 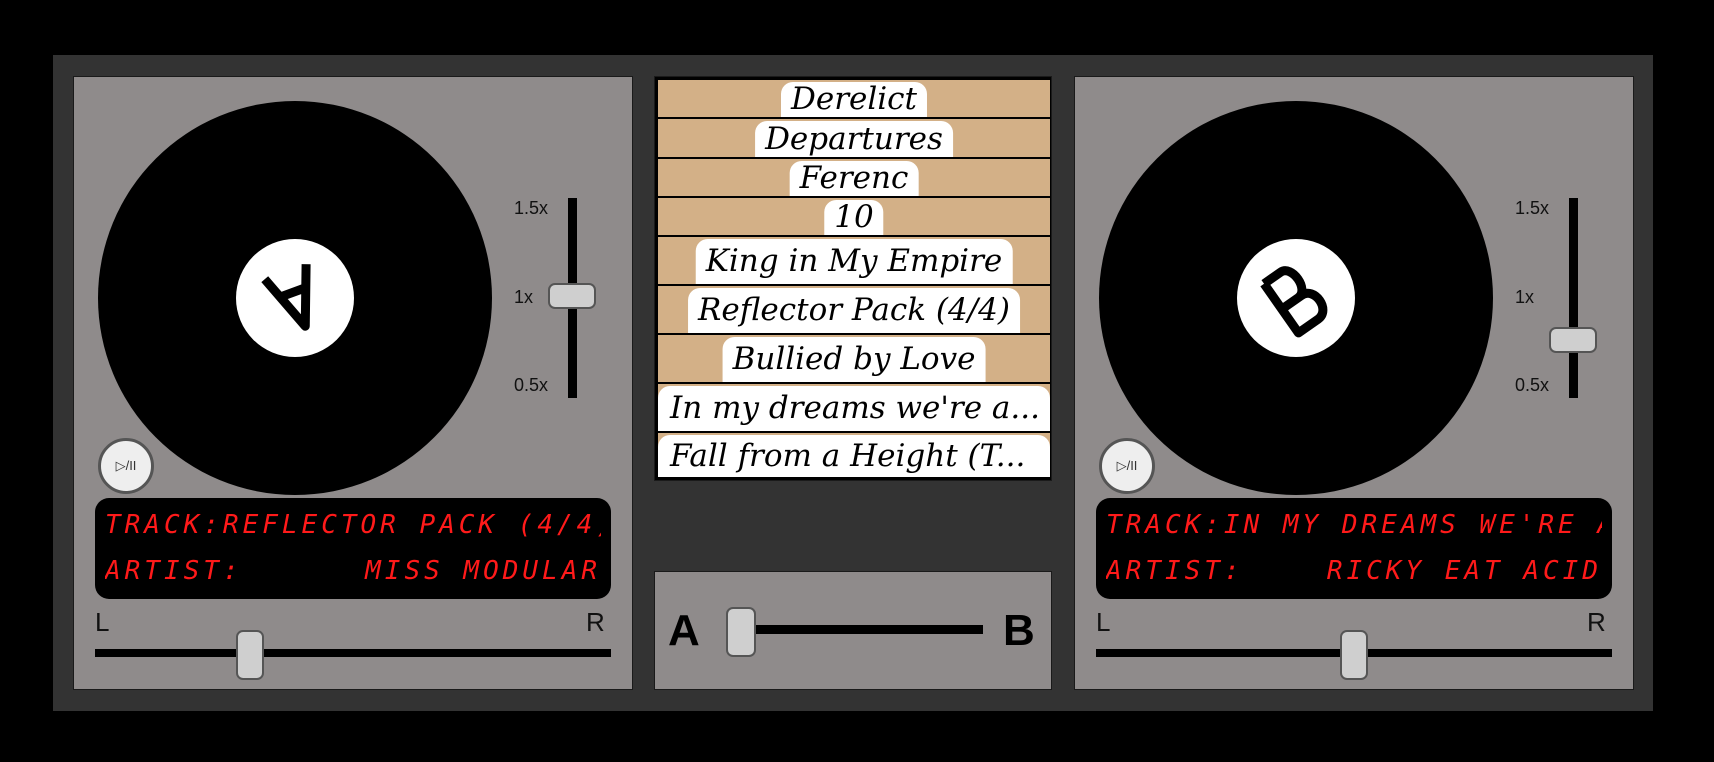 I want to click on library-track-row: Departures, so click(x=854, y=139).